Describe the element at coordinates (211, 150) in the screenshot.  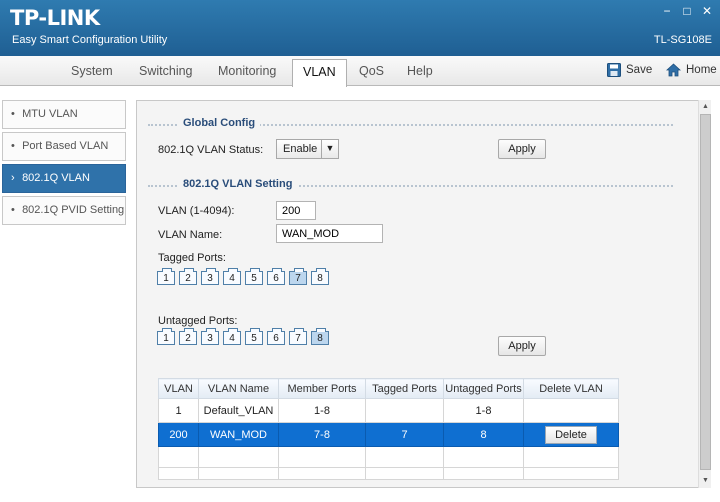
I see `vlan-status-label: 802.1Q VLAN Status:` at that location.